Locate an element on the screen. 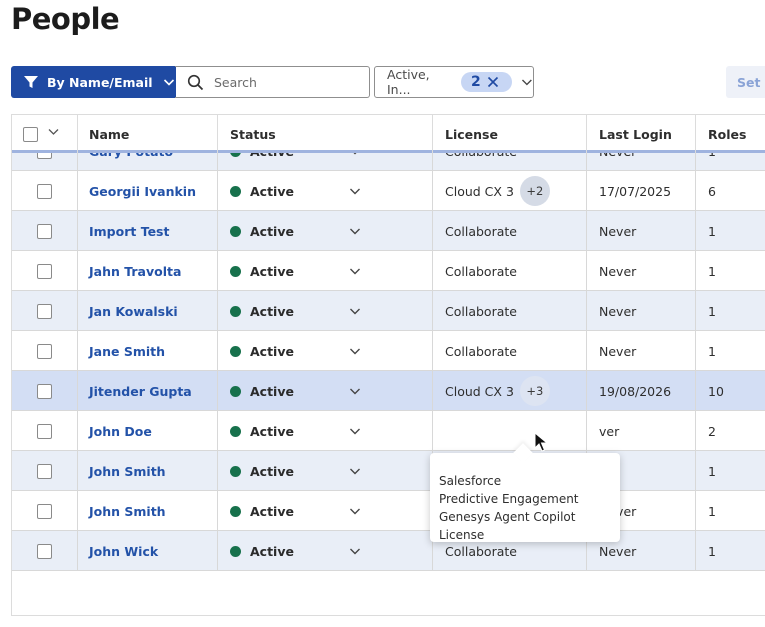 The width and height of the screenshot is (765, 627). user-name-link: Georgii Ivankin is located at coordinates (142, 191).